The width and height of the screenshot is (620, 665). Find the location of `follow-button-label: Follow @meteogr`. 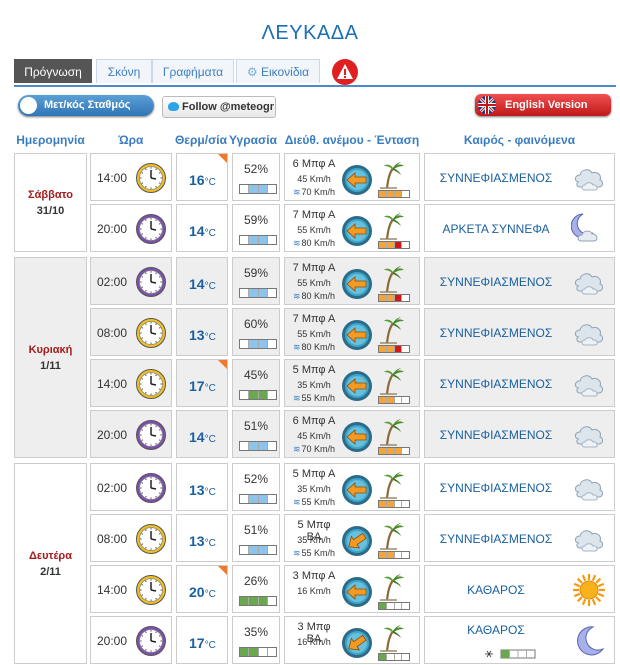

follow-button-label: Follow @meteogr is located at coordinates (228, 107).